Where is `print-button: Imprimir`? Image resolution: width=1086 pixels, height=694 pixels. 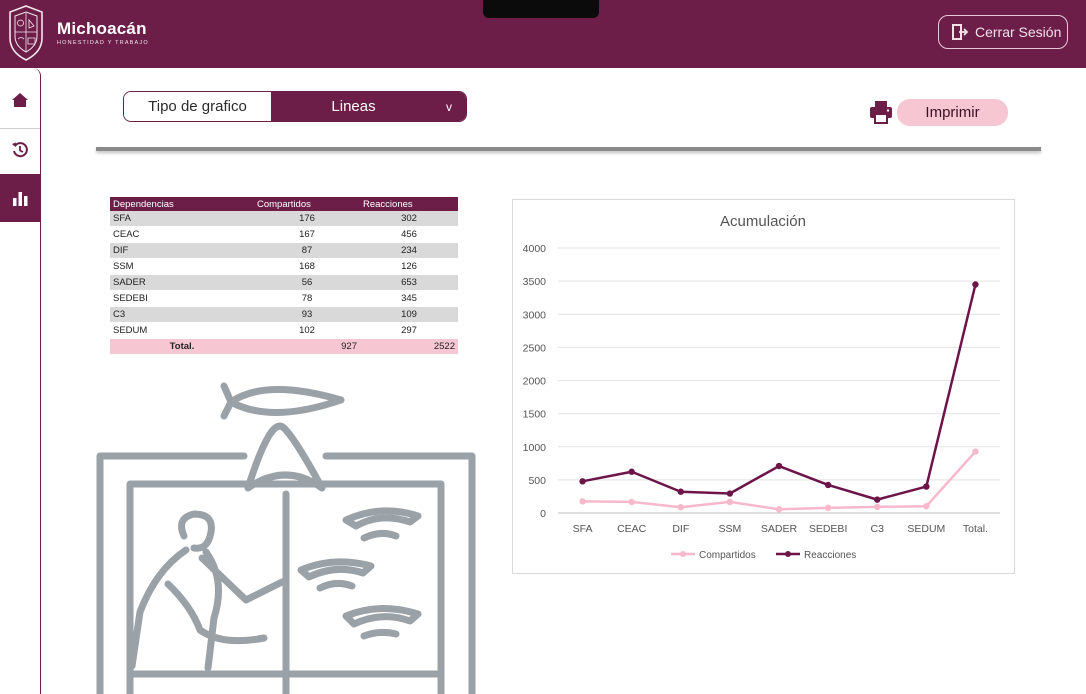 print-button: Imprimir is located at coordinates (952, 112).